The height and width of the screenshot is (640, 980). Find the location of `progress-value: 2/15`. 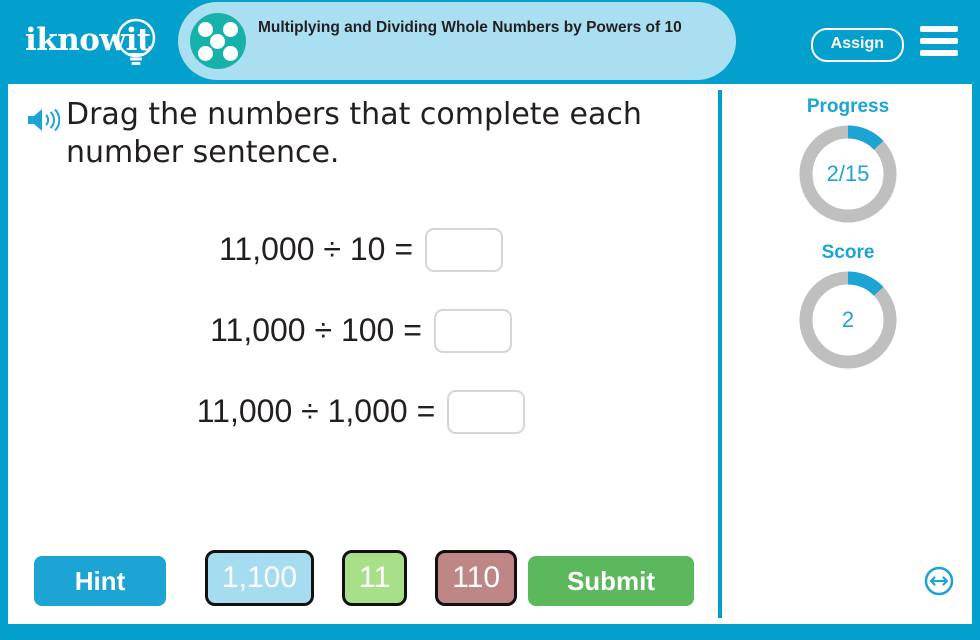

progress-value: 2/15 is located at coordinates (848, 173).